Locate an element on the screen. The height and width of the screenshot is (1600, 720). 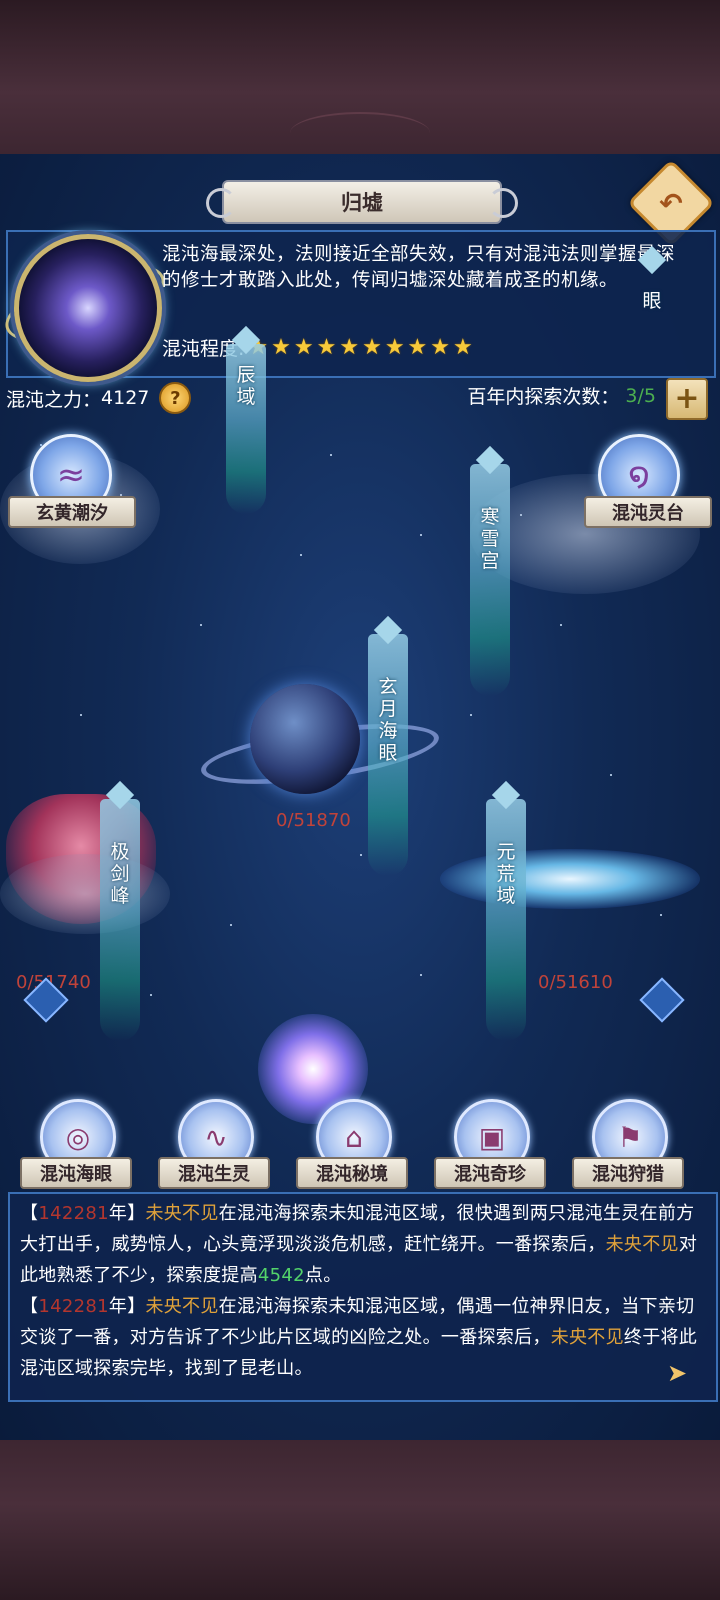
power-value: 4127 is located at coordinates (125, 398).